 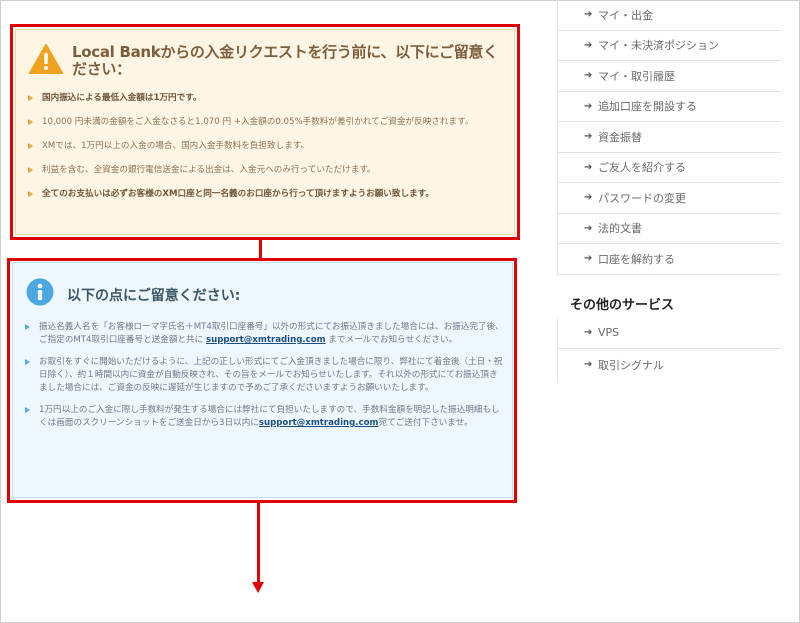 I want to click on connector-line, so click(x=260, y=249).